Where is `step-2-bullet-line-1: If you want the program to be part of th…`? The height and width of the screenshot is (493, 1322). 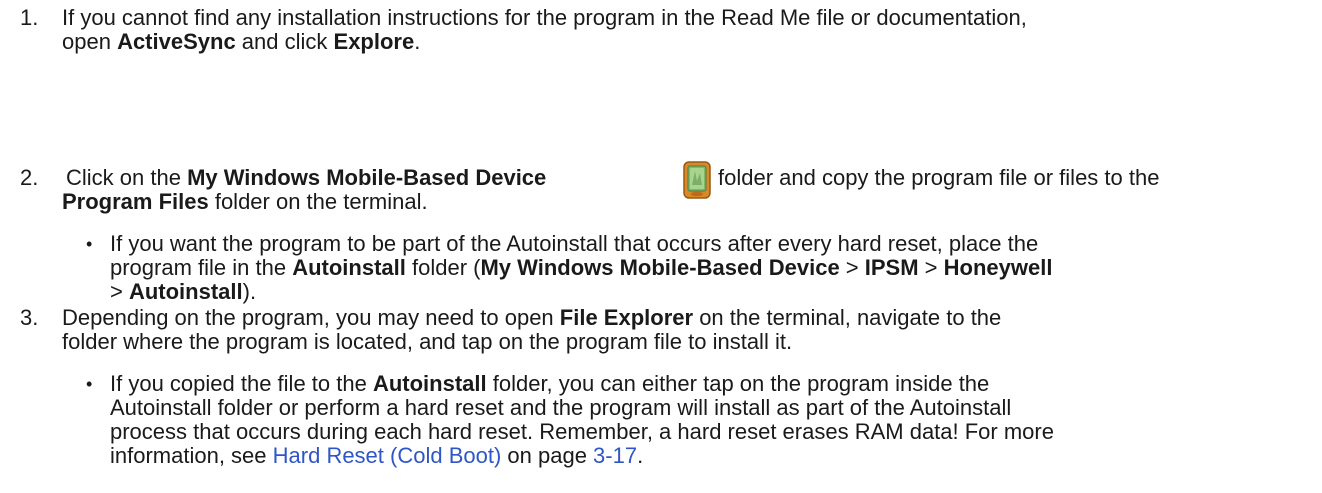 step-2-bullet-line-1: If you want the program to be part of th… is located at coordinates (574, 243).